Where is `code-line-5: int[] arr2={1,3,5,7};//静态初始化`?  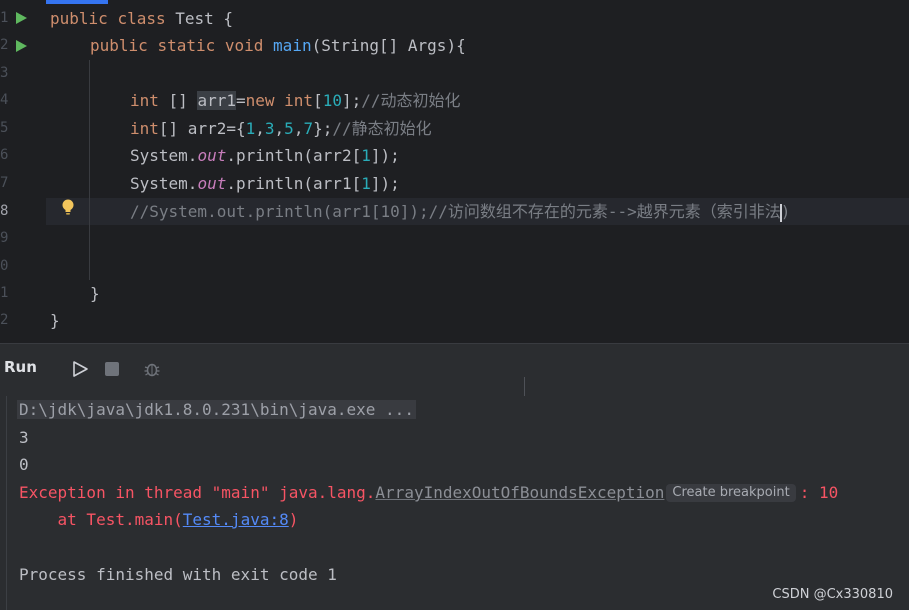 code-line-5: int[] arr2={1,3,5,7};//静态初始化 is located at coordinates (281, 128).